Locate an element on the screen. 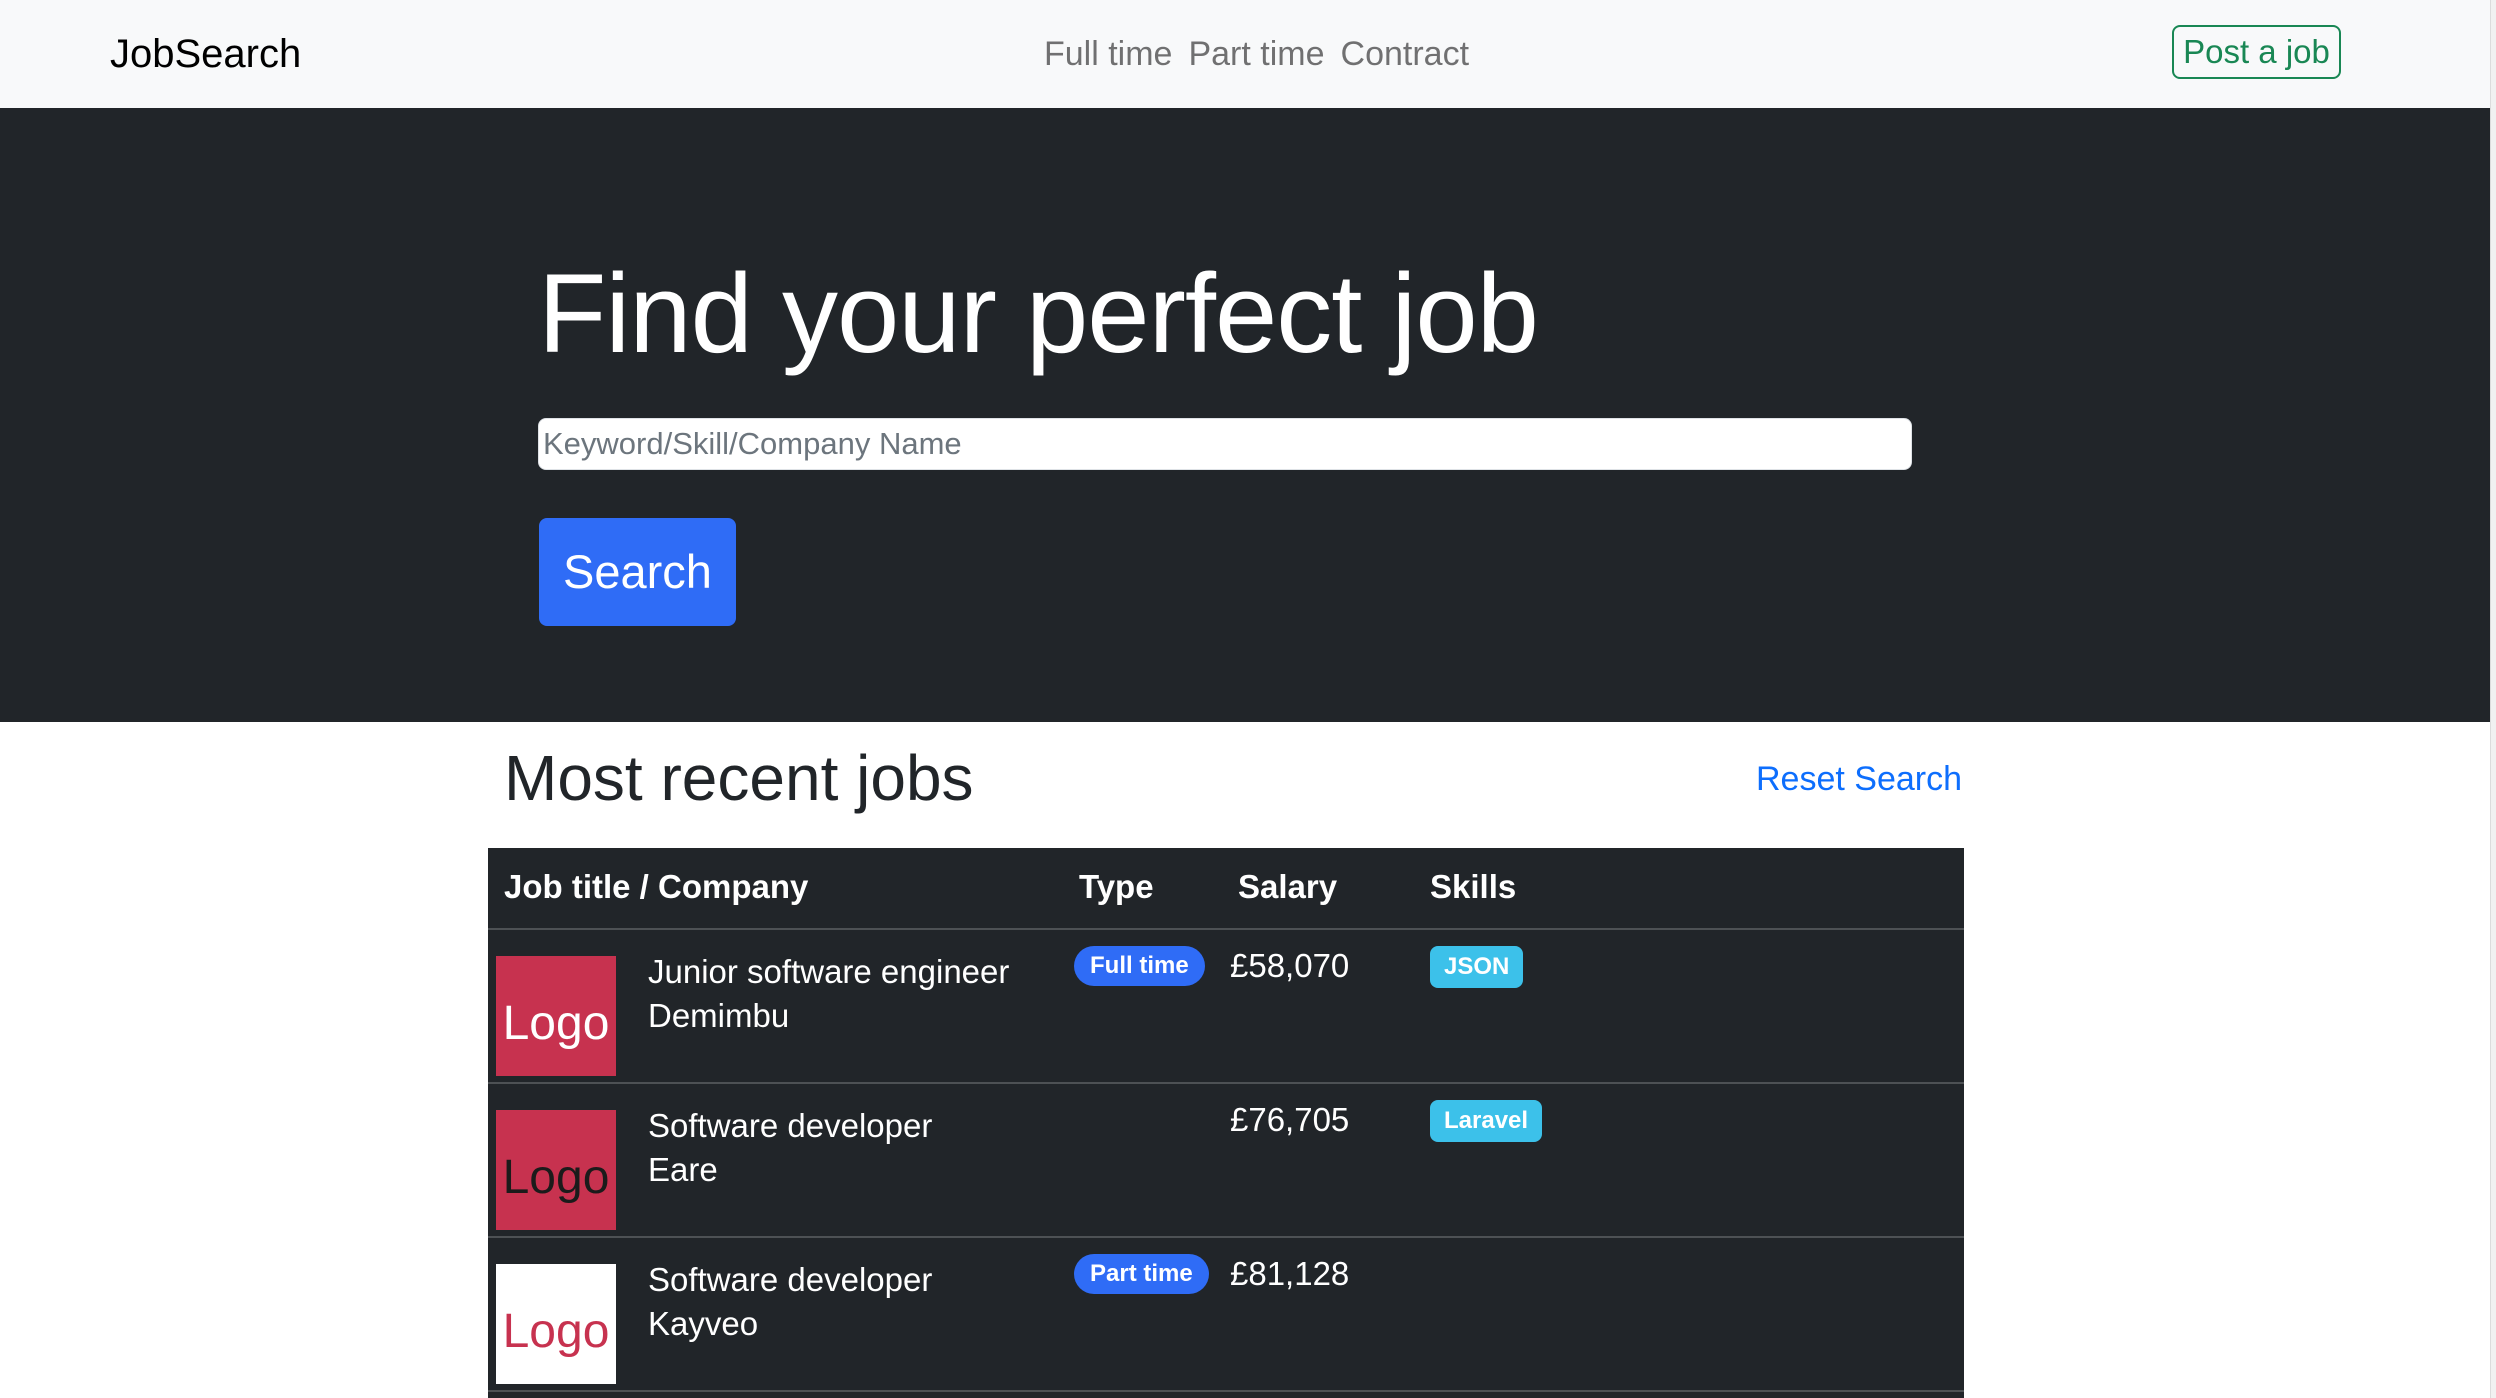 This screenshot has height=1398, width=2496. skill-badge: JSON is located at coordinates (1477, 967).